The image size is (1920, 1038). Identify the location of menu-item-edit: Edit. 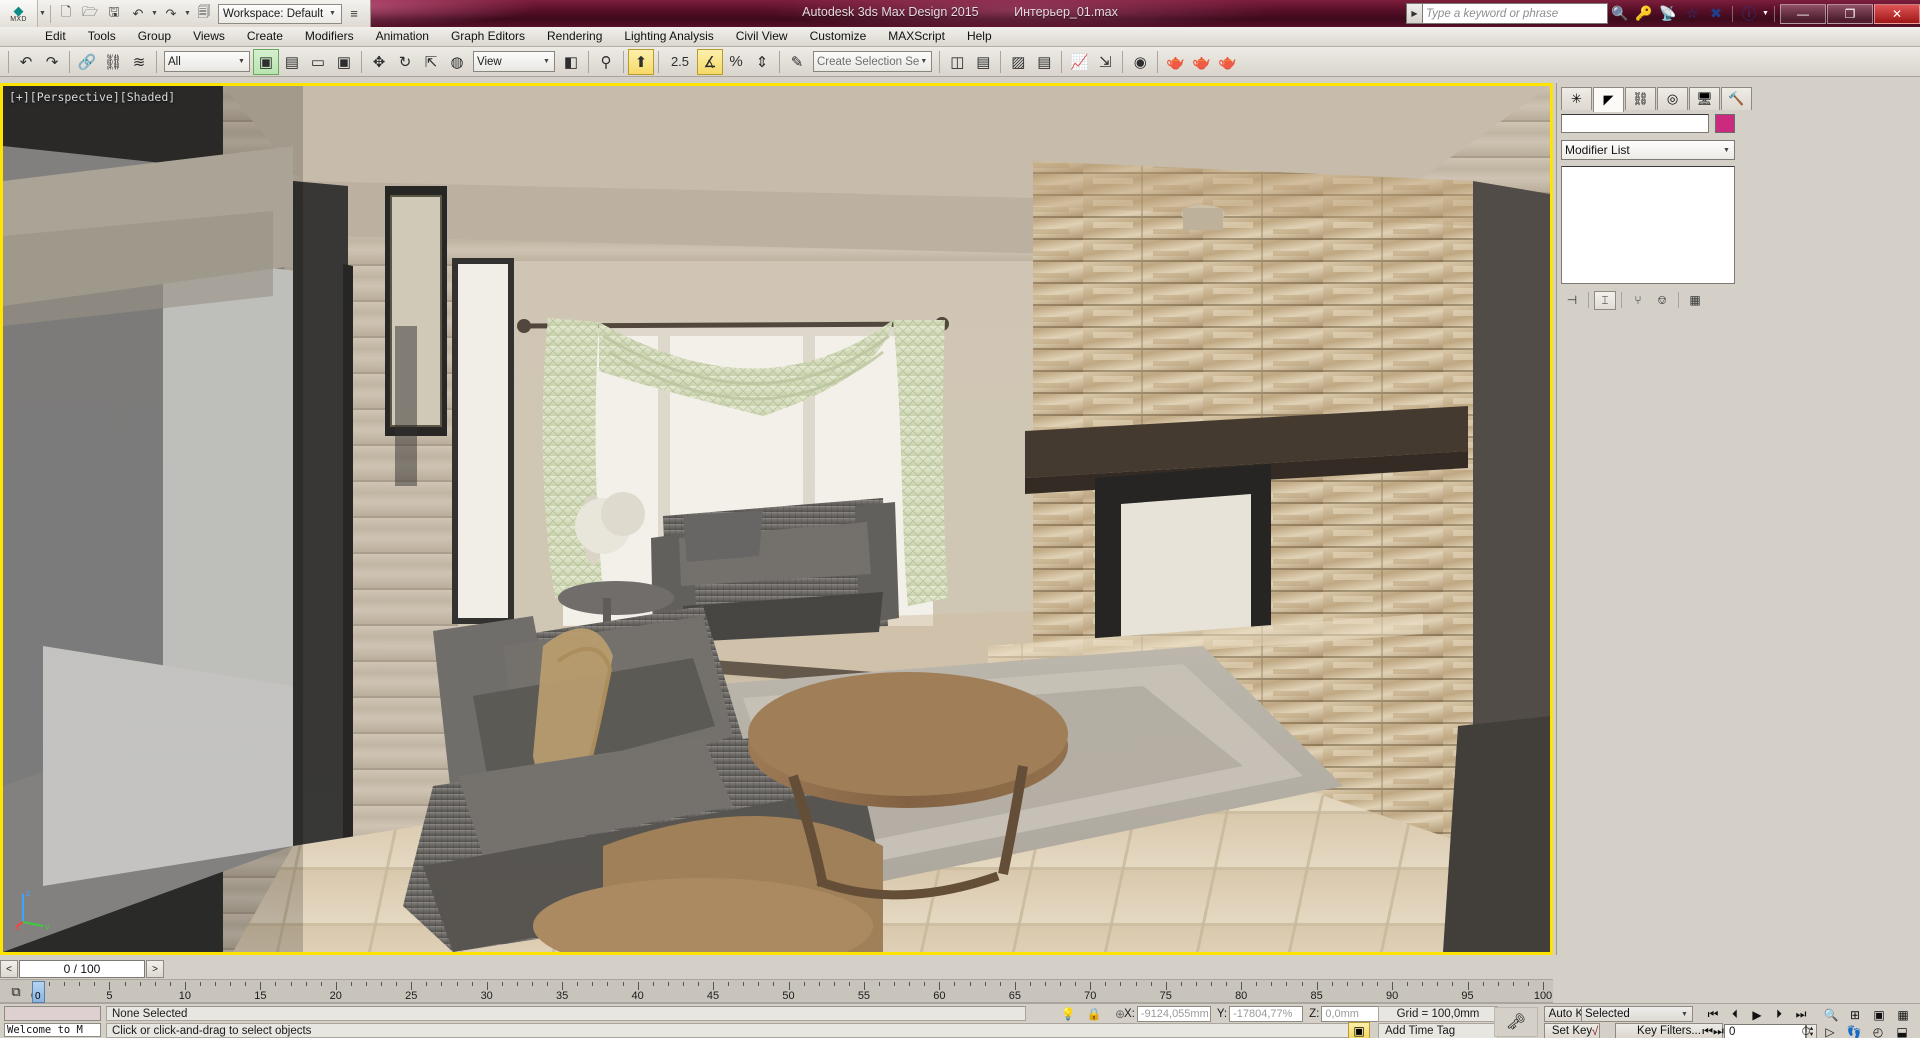
(55, 36).